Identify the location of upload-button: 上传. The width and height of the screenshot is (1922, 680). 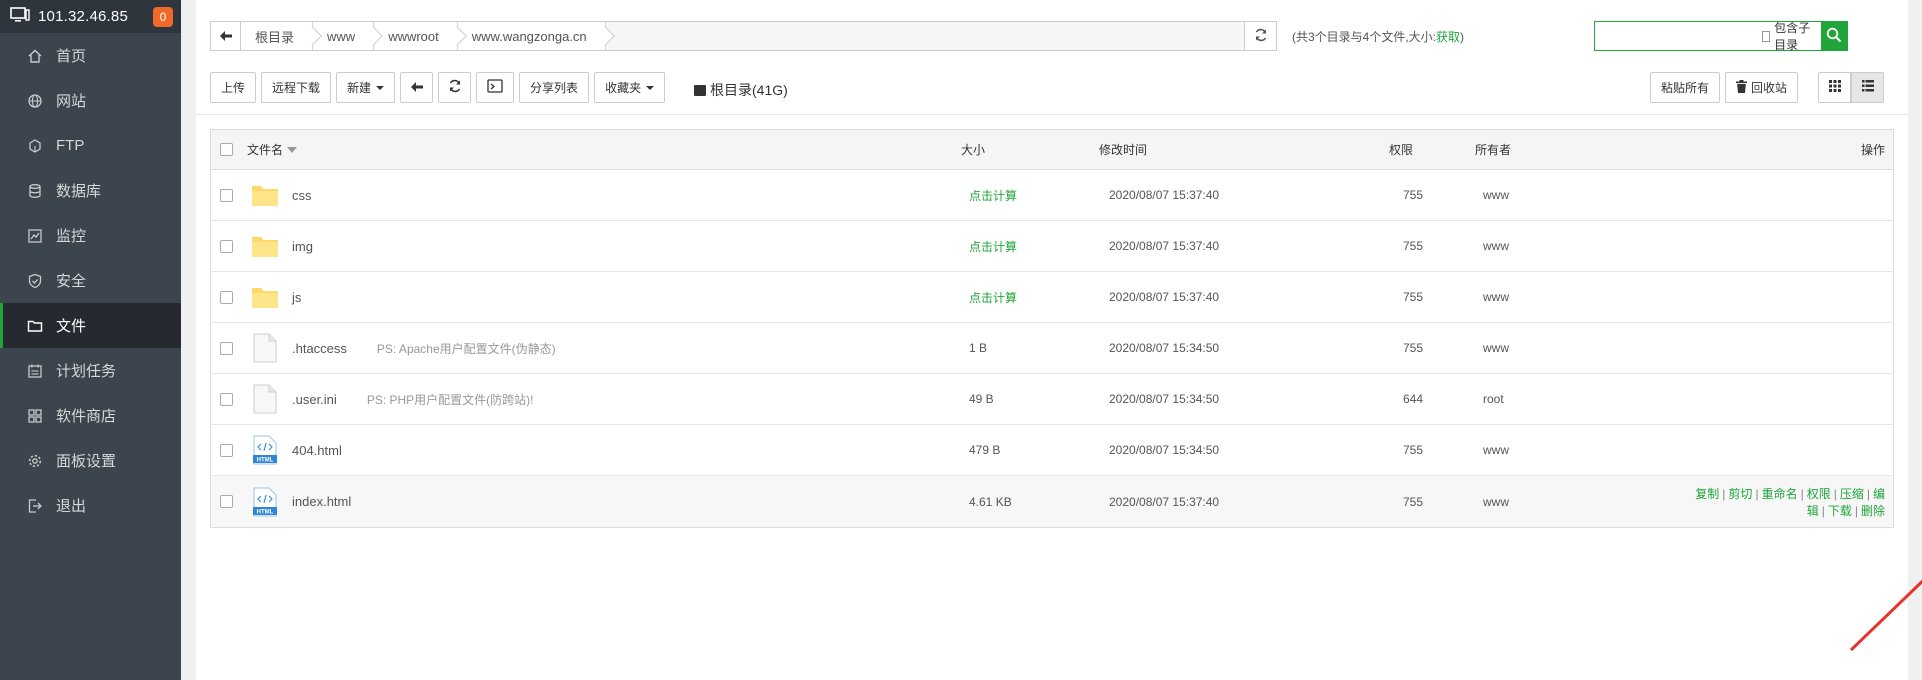
(233, 87).